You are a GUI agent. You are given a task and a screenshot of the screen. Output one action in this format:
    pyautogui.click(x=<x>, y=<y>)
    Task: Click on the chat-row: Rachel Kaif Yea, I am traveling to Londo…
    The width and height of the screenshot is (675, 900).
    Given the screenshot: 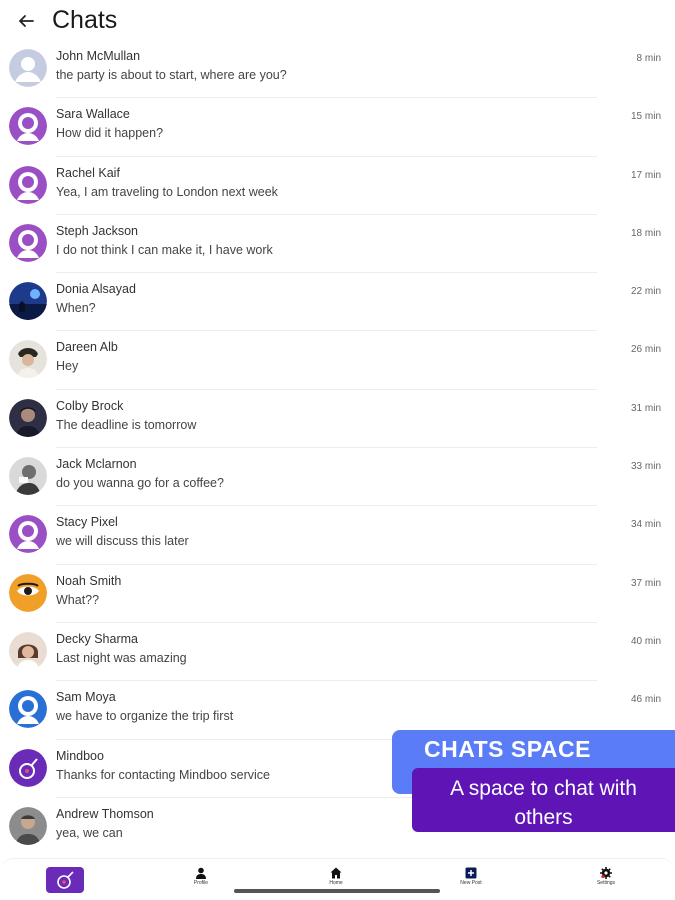 What is the action you would take?
    pyautogui.click(x=337, y=186)
    